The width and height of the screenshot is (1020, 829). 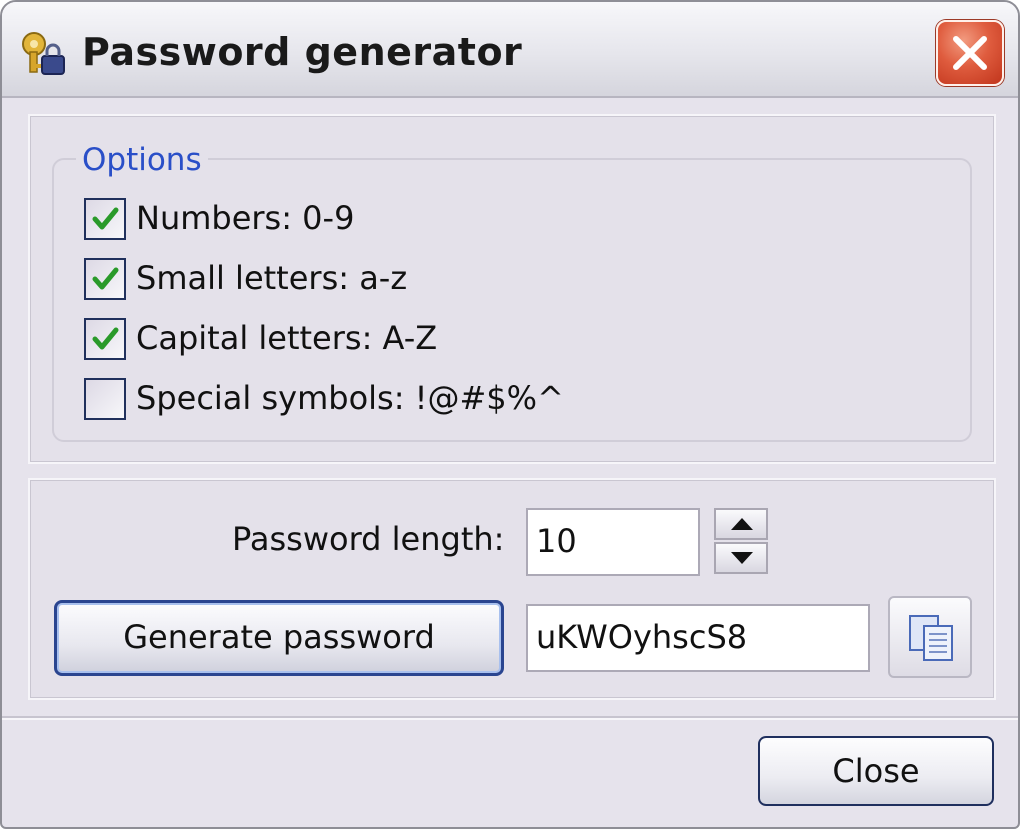 I want to click on title-bar: Password generator, so click(x=510, y=50).